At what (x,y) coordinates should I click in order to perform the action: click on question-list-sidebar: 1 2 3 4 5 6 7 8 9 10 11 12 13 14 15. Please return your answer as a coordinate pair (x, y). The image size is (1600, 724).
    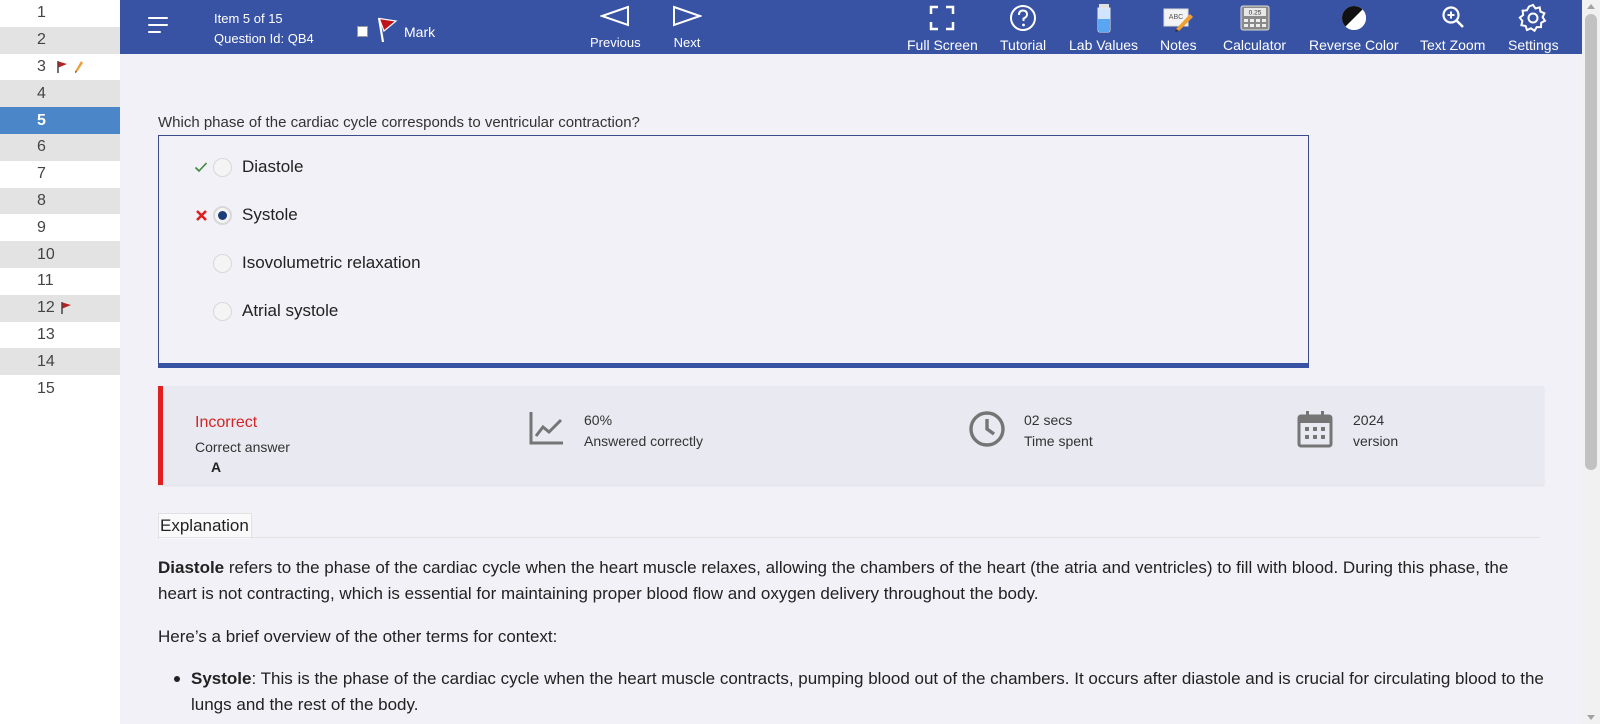
    Looking at the image, I should click on (60, 362).